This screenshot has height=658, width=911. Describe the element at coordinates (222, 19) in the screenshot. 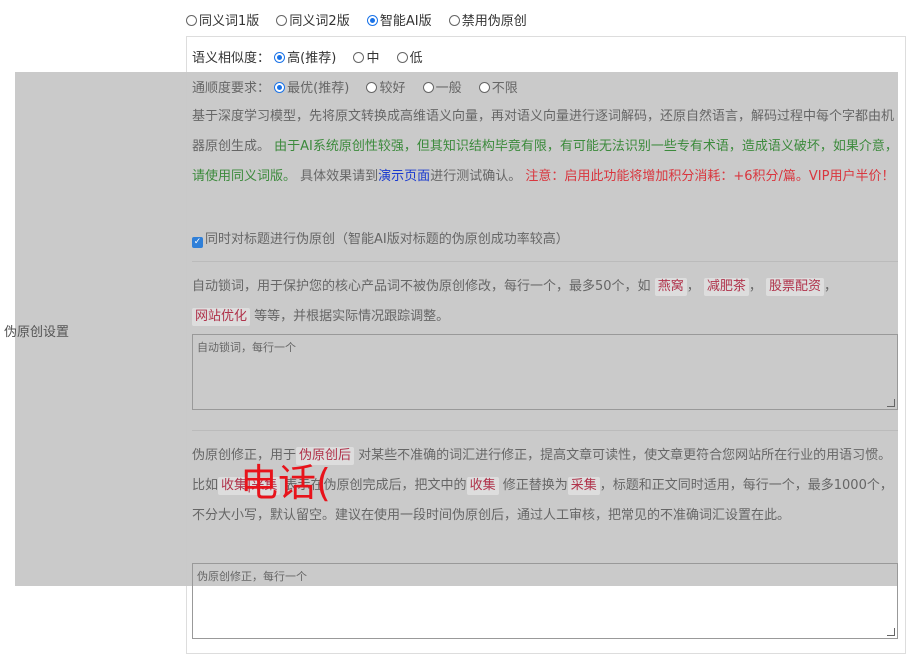

I see `mode-option-synonym1: 同义词1版` at that location.